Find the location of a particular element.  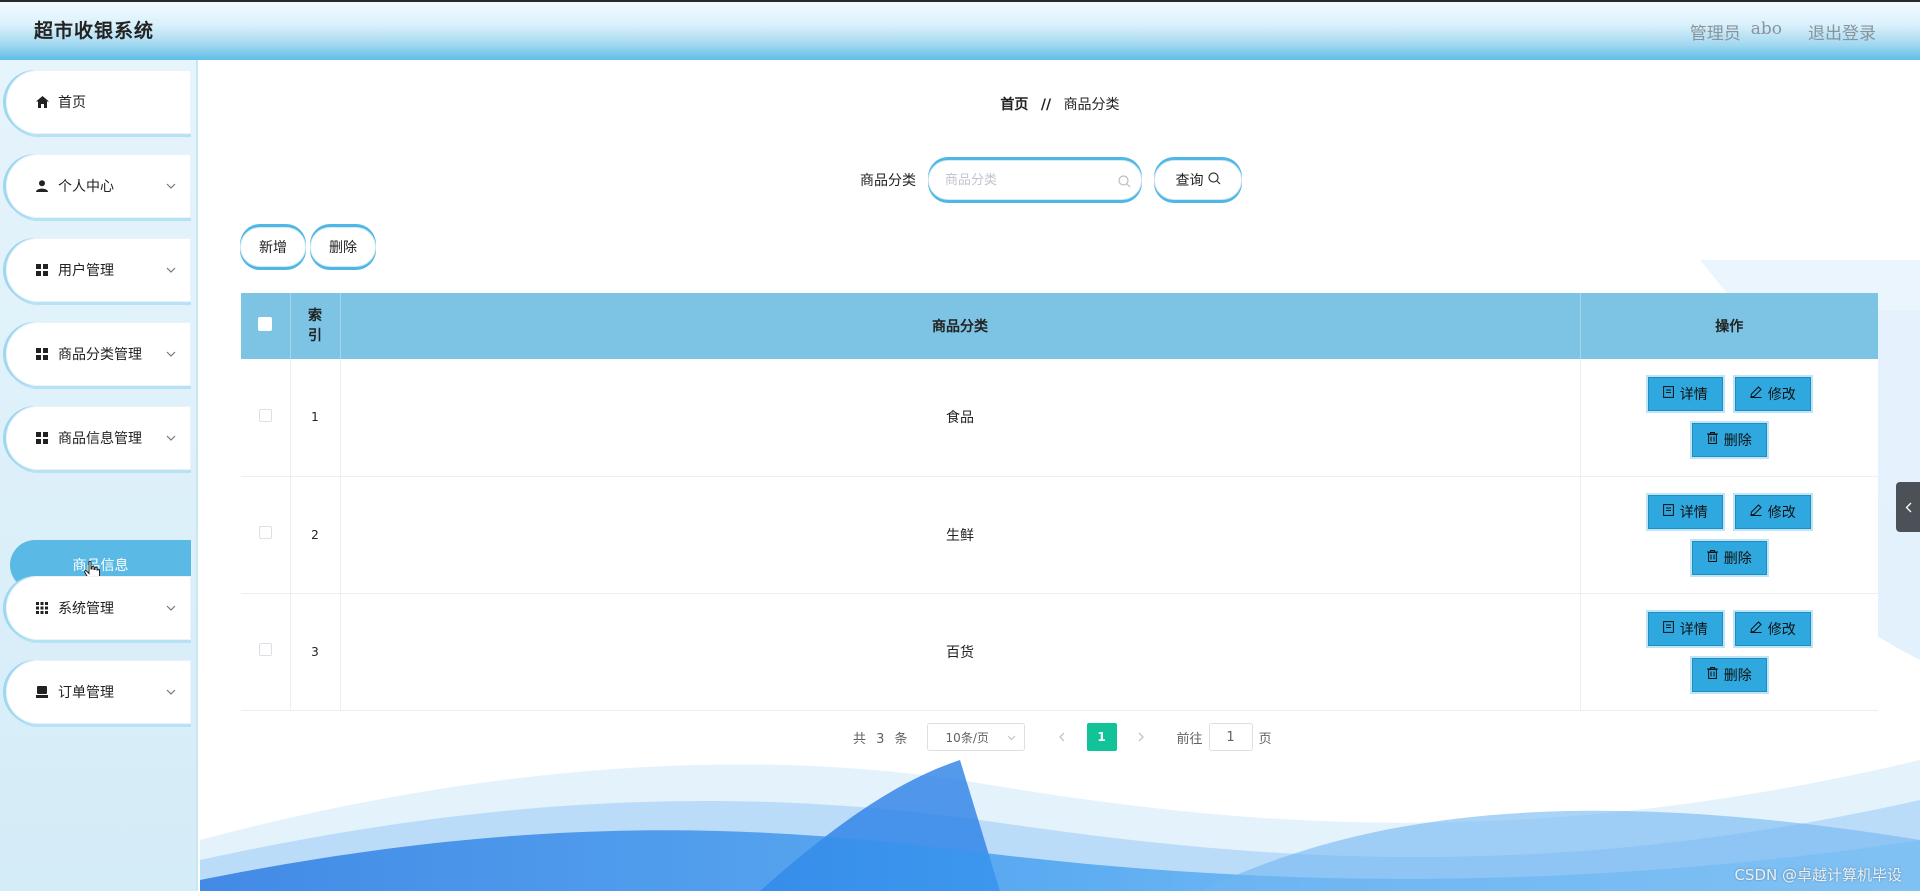

table-row: 2 生鲜 详情 修改 删除 is located at coordinates (1059, 534).